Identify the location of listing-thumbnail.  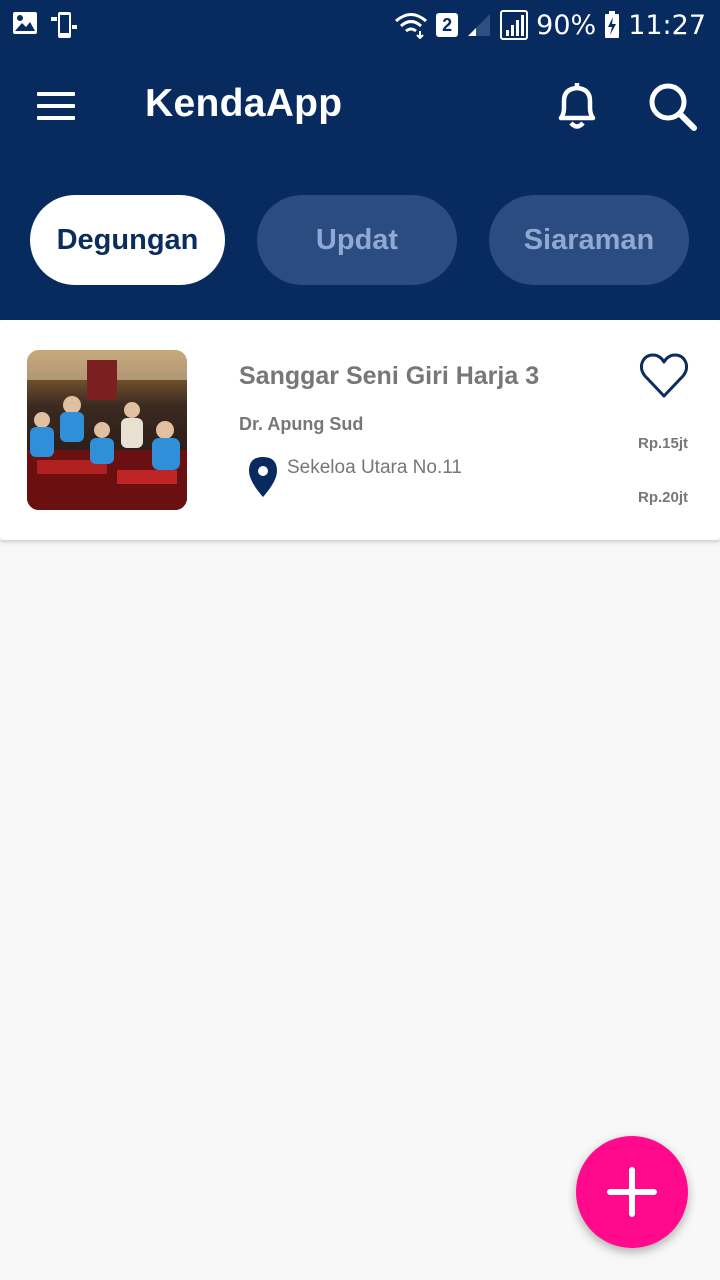
(107, 430).